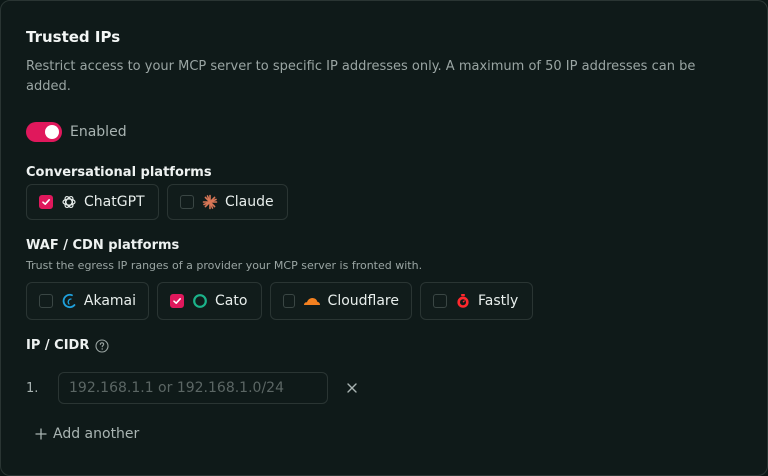  Describe the element at coordinates (46, 301) in the screenshot. I see `akamai-checkbox` at that location.